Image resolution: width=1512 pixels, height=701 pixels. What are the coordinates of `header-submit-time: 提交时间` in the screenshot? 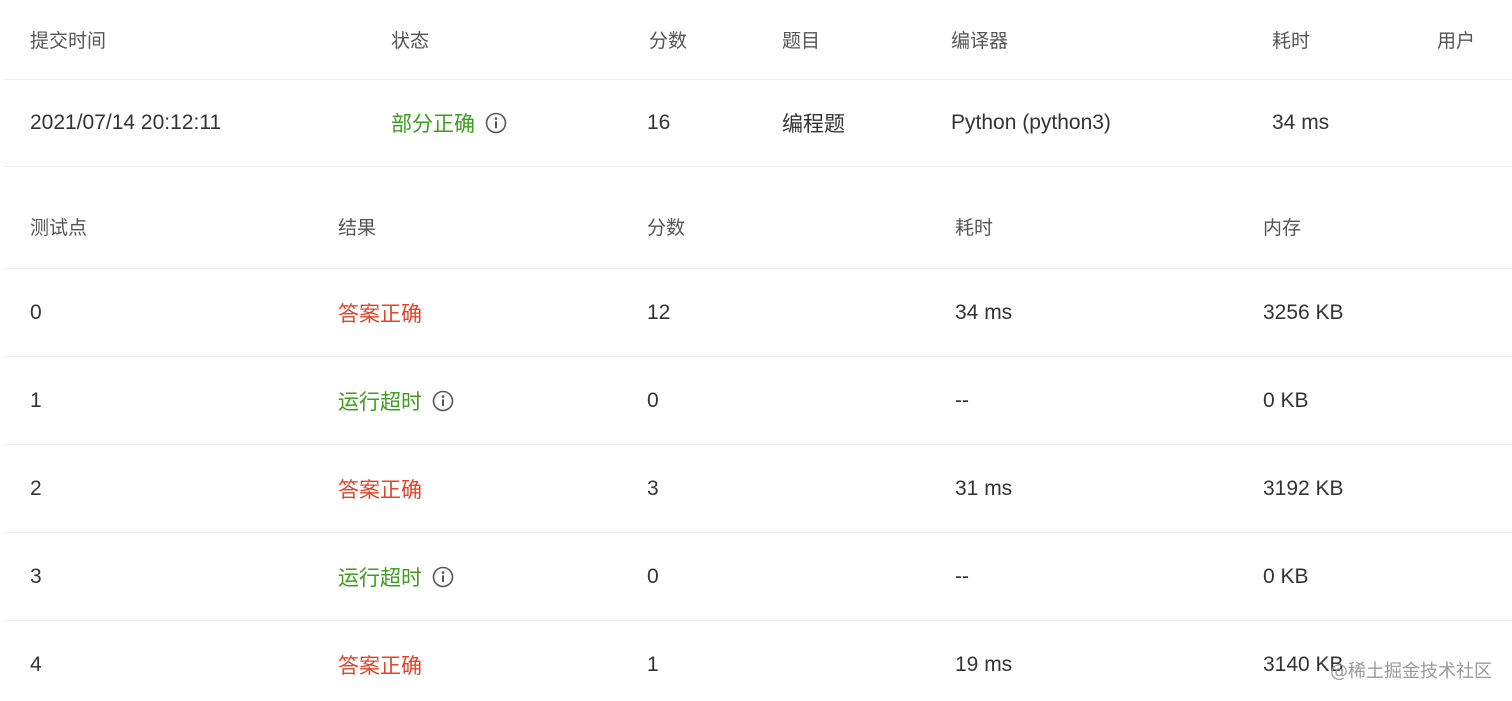 It's located at (68, 41).